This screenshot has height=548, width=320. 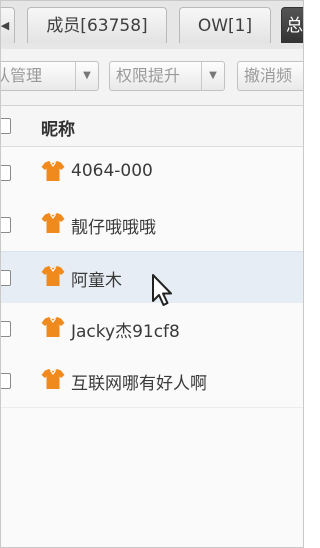 I want to click on member-row: 互联网哪有好人啊, so click(x=152, y=381).